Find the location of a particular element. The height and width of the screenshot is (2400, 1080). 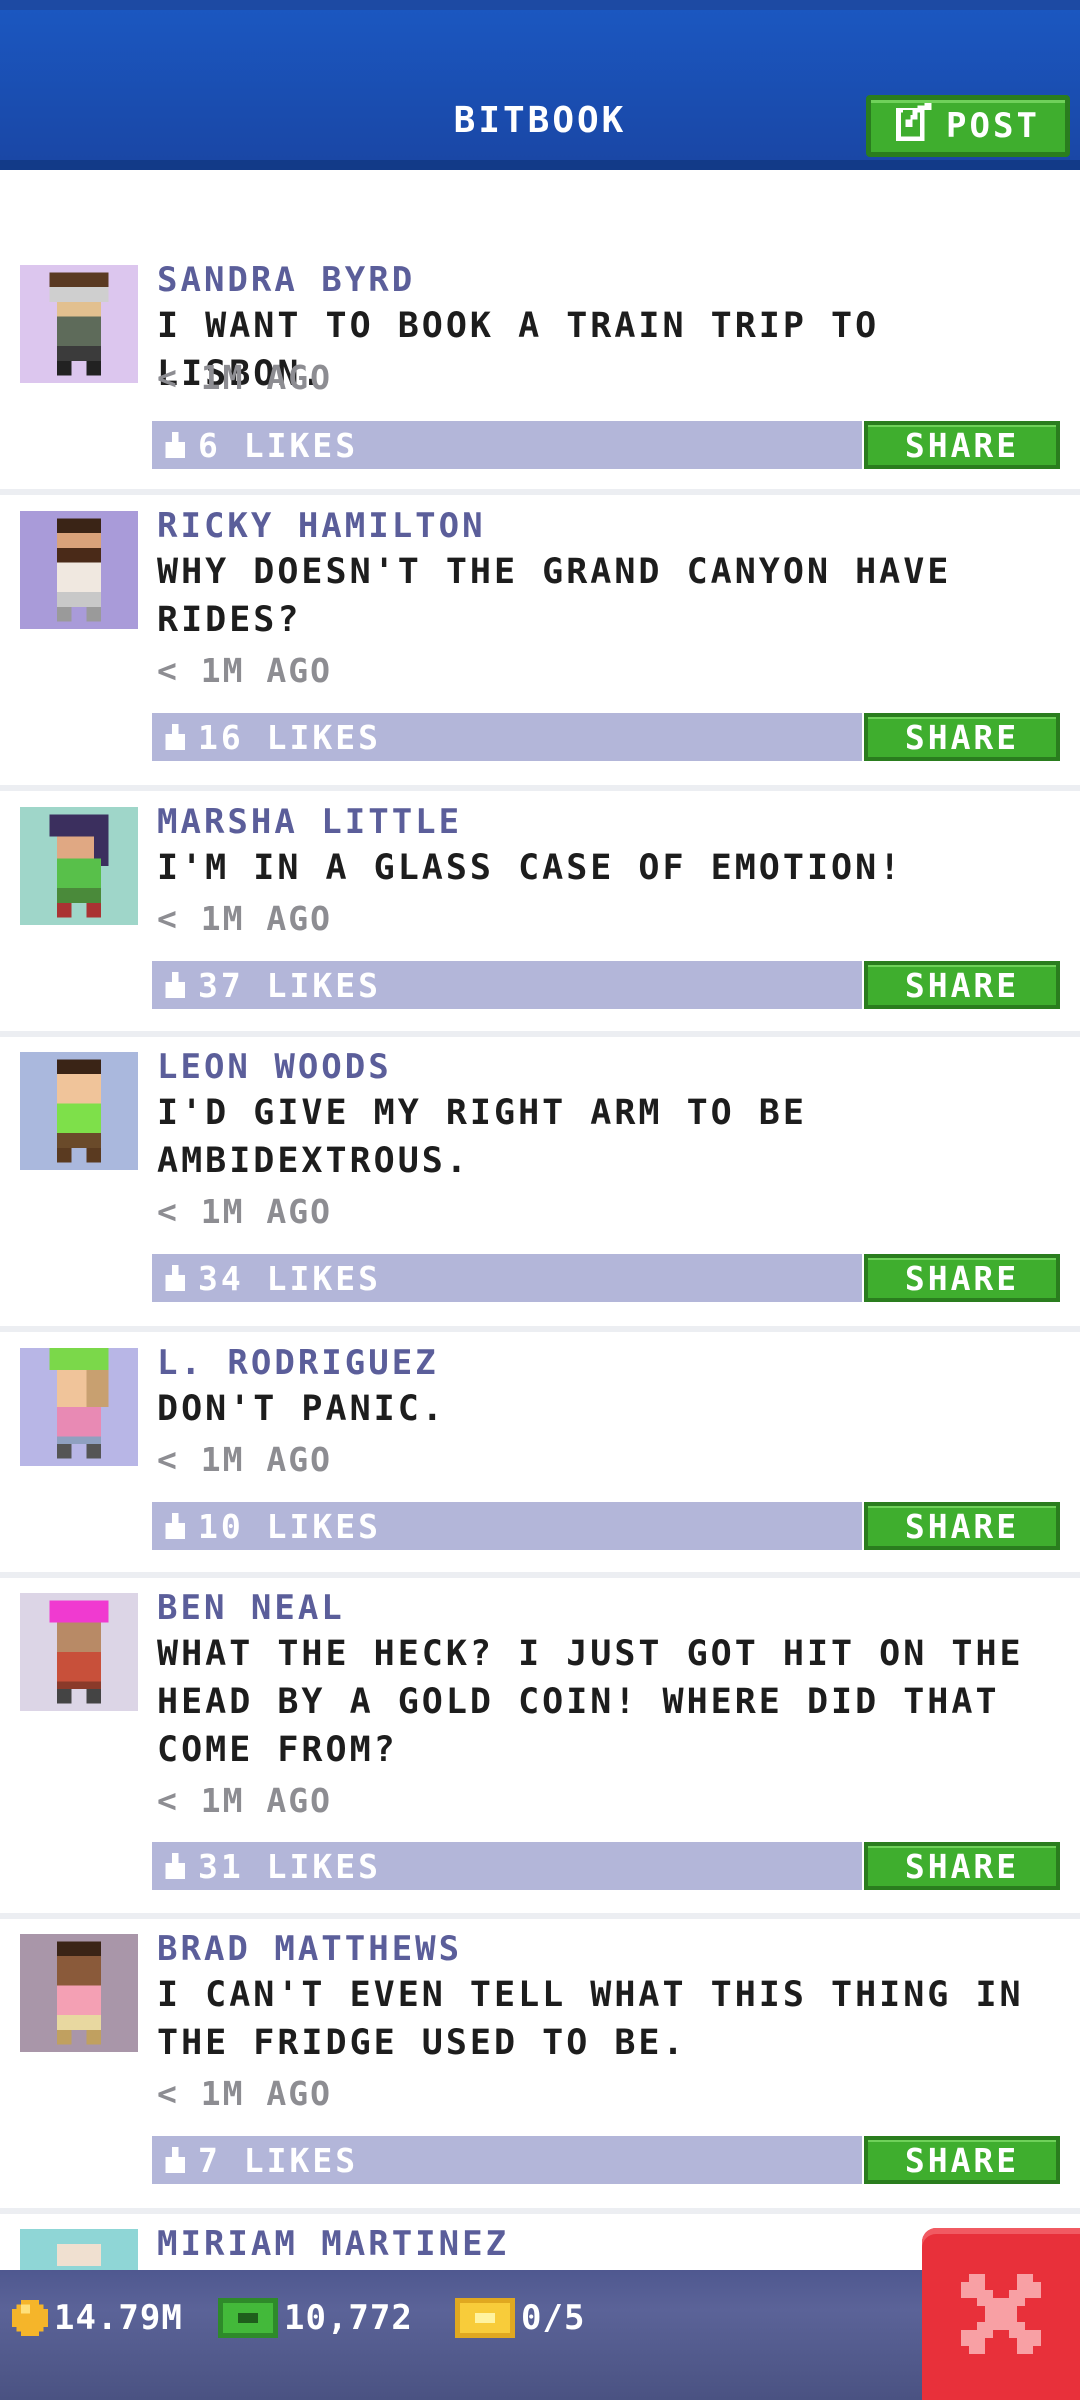

tickets-value: 0/5 is located at coordinates (553, 2318).